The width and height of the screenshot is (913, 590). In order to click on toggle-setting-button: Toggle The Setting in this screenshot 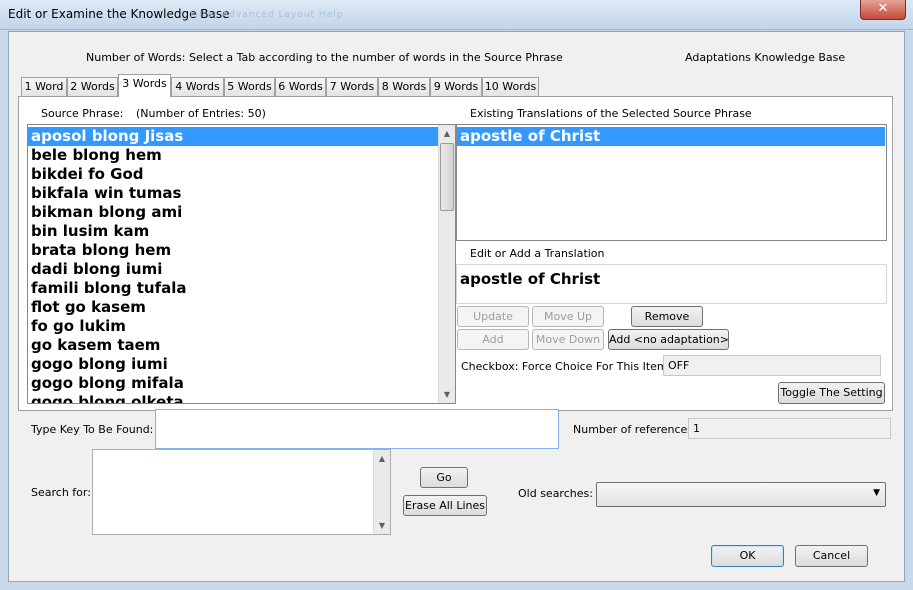, I will do `click(831, 393)`.